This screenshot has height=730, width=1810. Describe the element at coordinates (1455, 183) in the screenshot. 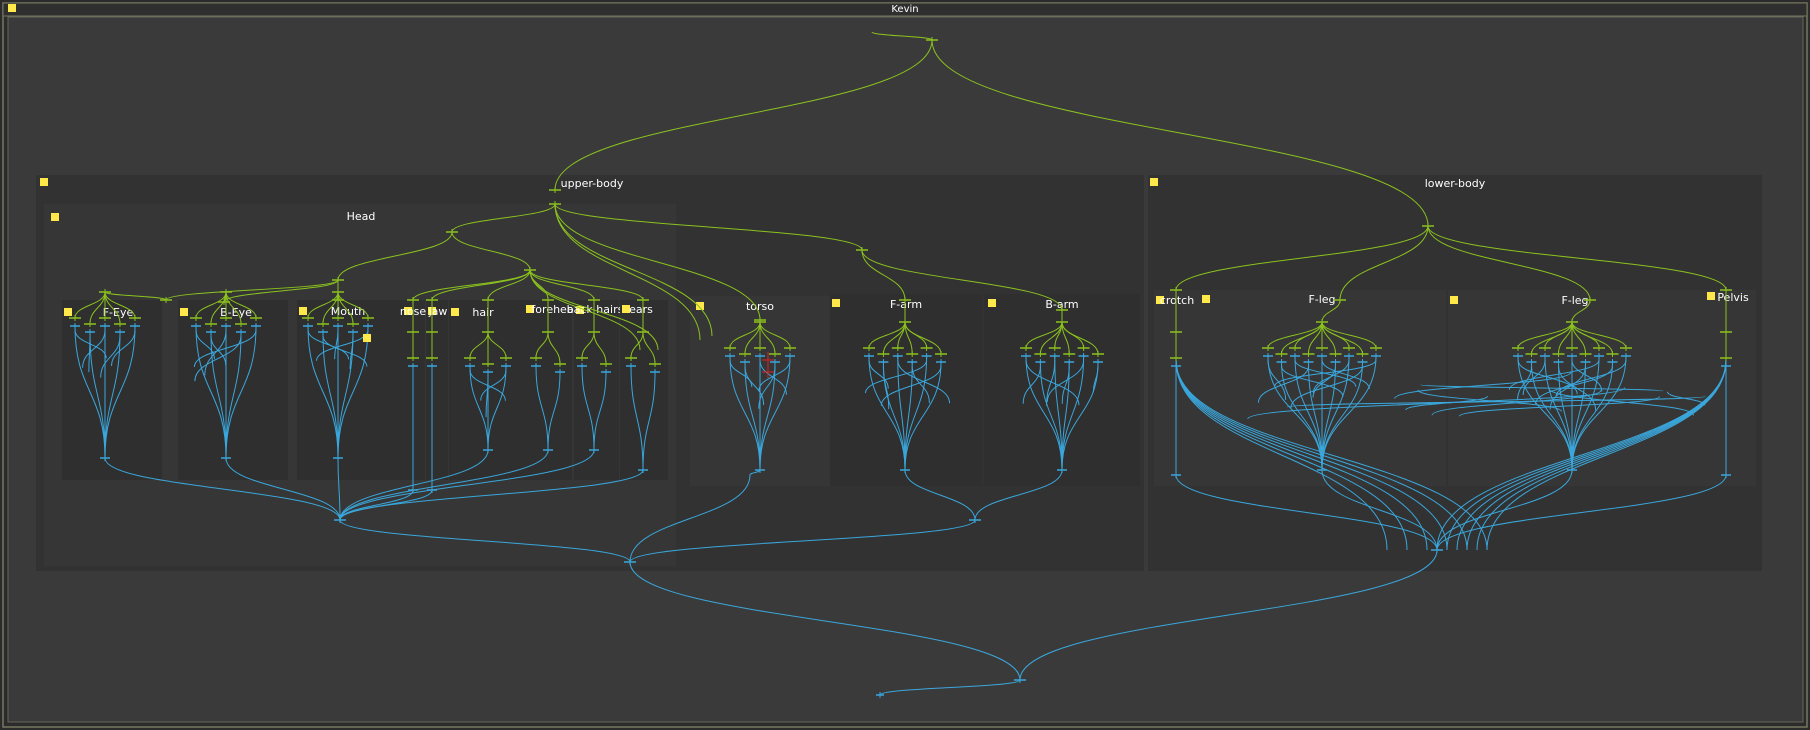

I see `lower-body-label: lower-body` at that location.